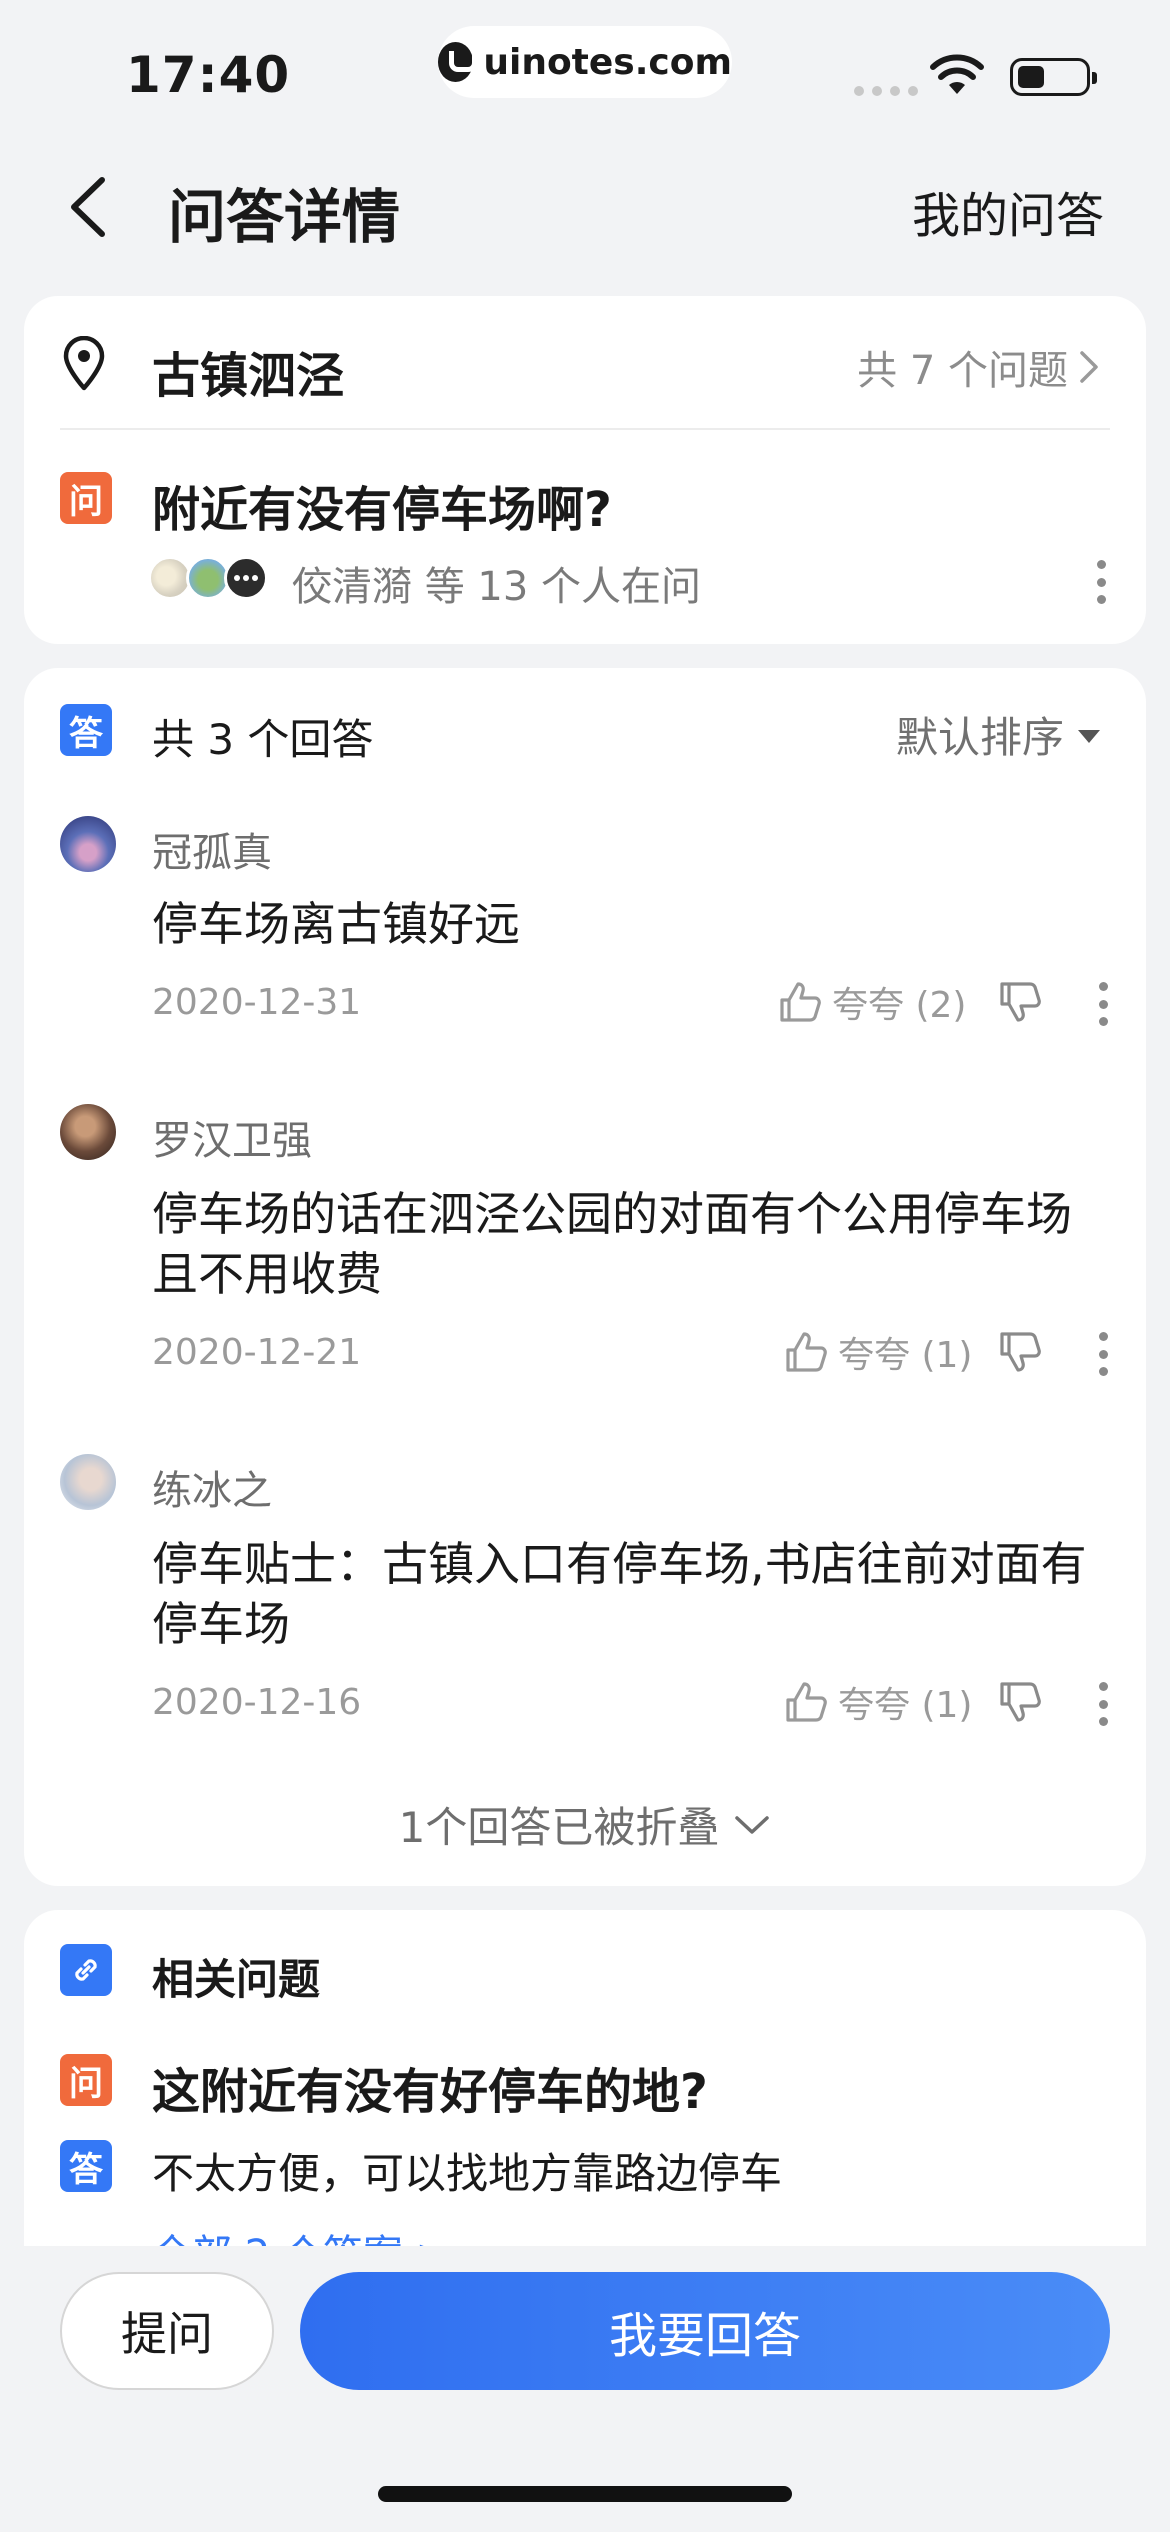  What do you see at coordinates (1053, 77) in the screenshot?
I see `battery-icon` at bounding box center [1053, 77].